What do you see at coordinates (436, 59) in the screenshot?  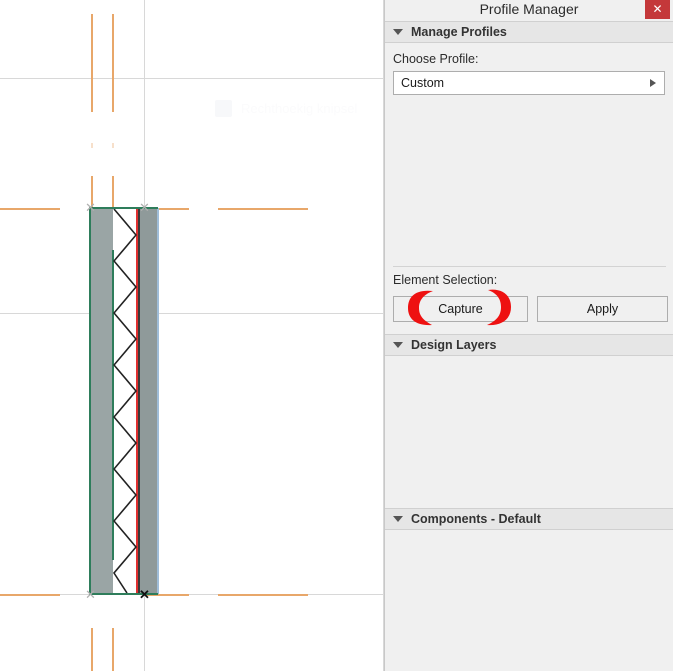 I see `choose-profile-label: Choose Profile:` at bounding box center [436, 59].